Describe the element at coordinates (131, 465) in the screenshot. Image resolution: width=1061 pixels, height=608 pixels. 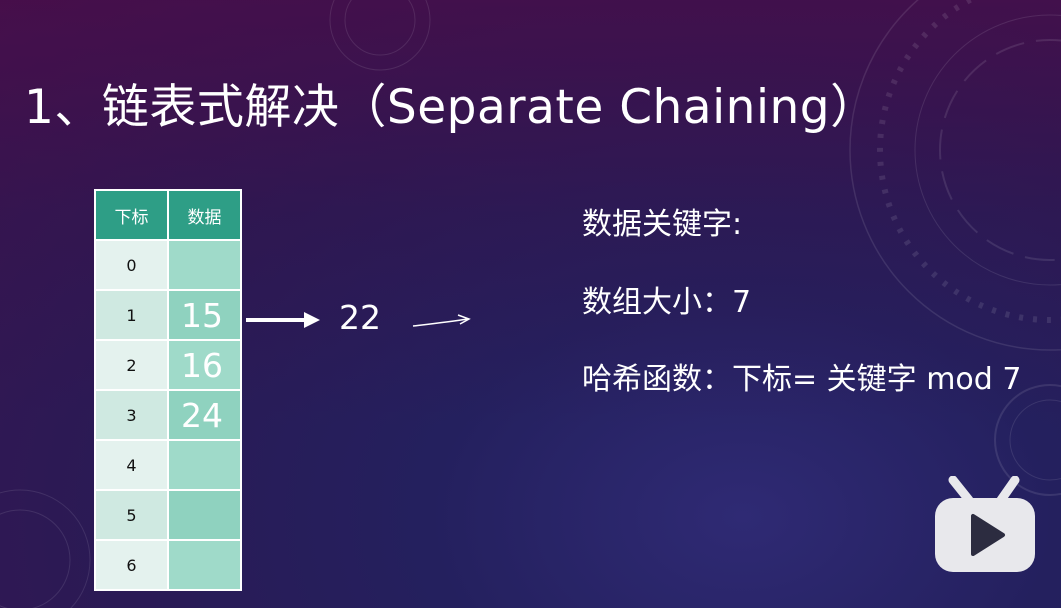
I see `index-cell: 4` at that location.